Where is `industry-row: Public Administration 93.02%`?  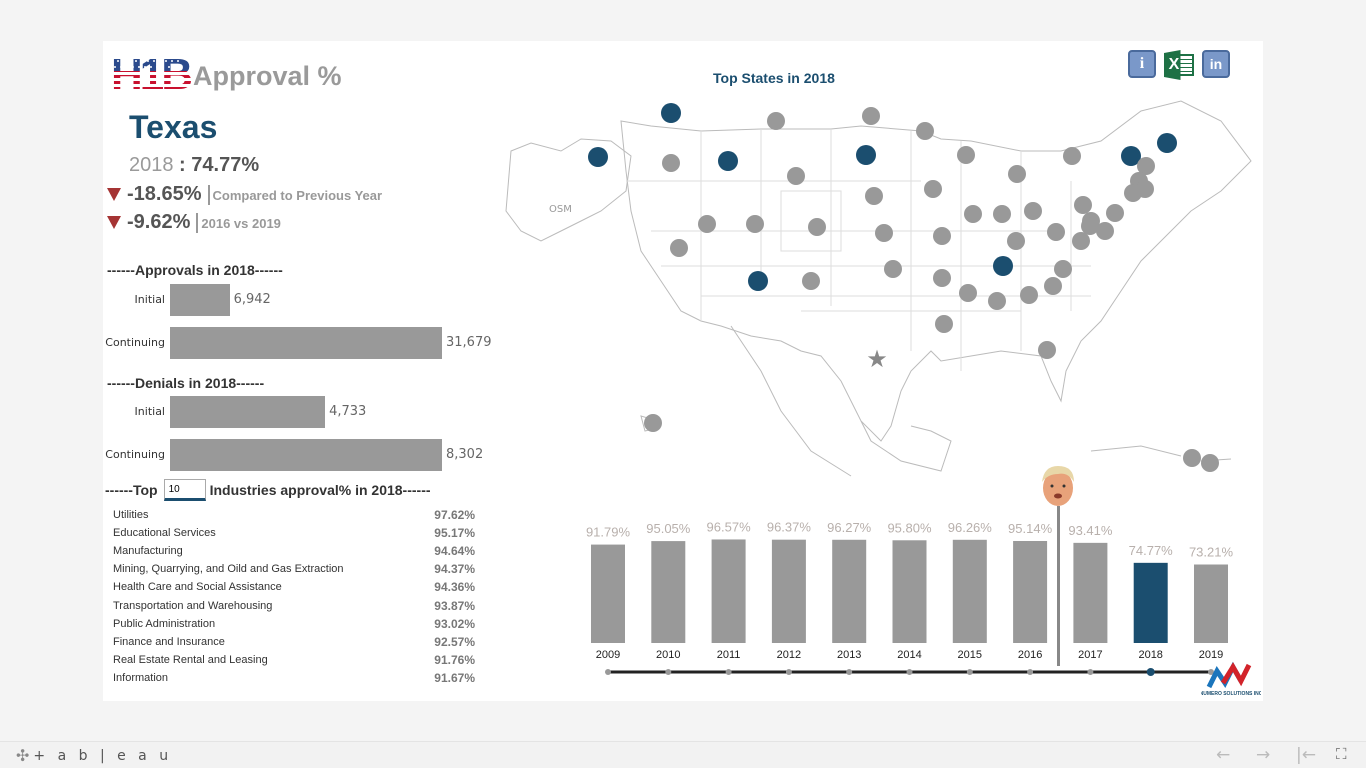 industry-row: Public Administration 93.02% is located at coordinates (294, 624).